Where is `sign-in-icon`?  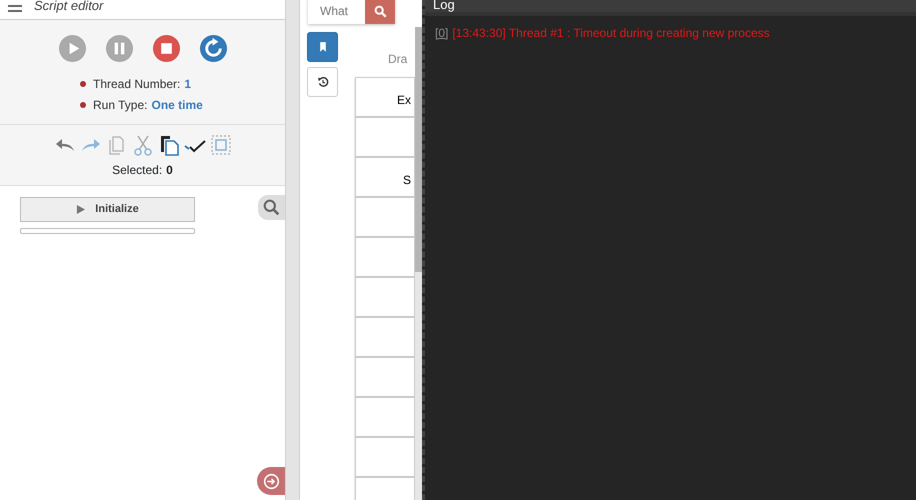 sign-in-icon is located at coordinates (271, 481).